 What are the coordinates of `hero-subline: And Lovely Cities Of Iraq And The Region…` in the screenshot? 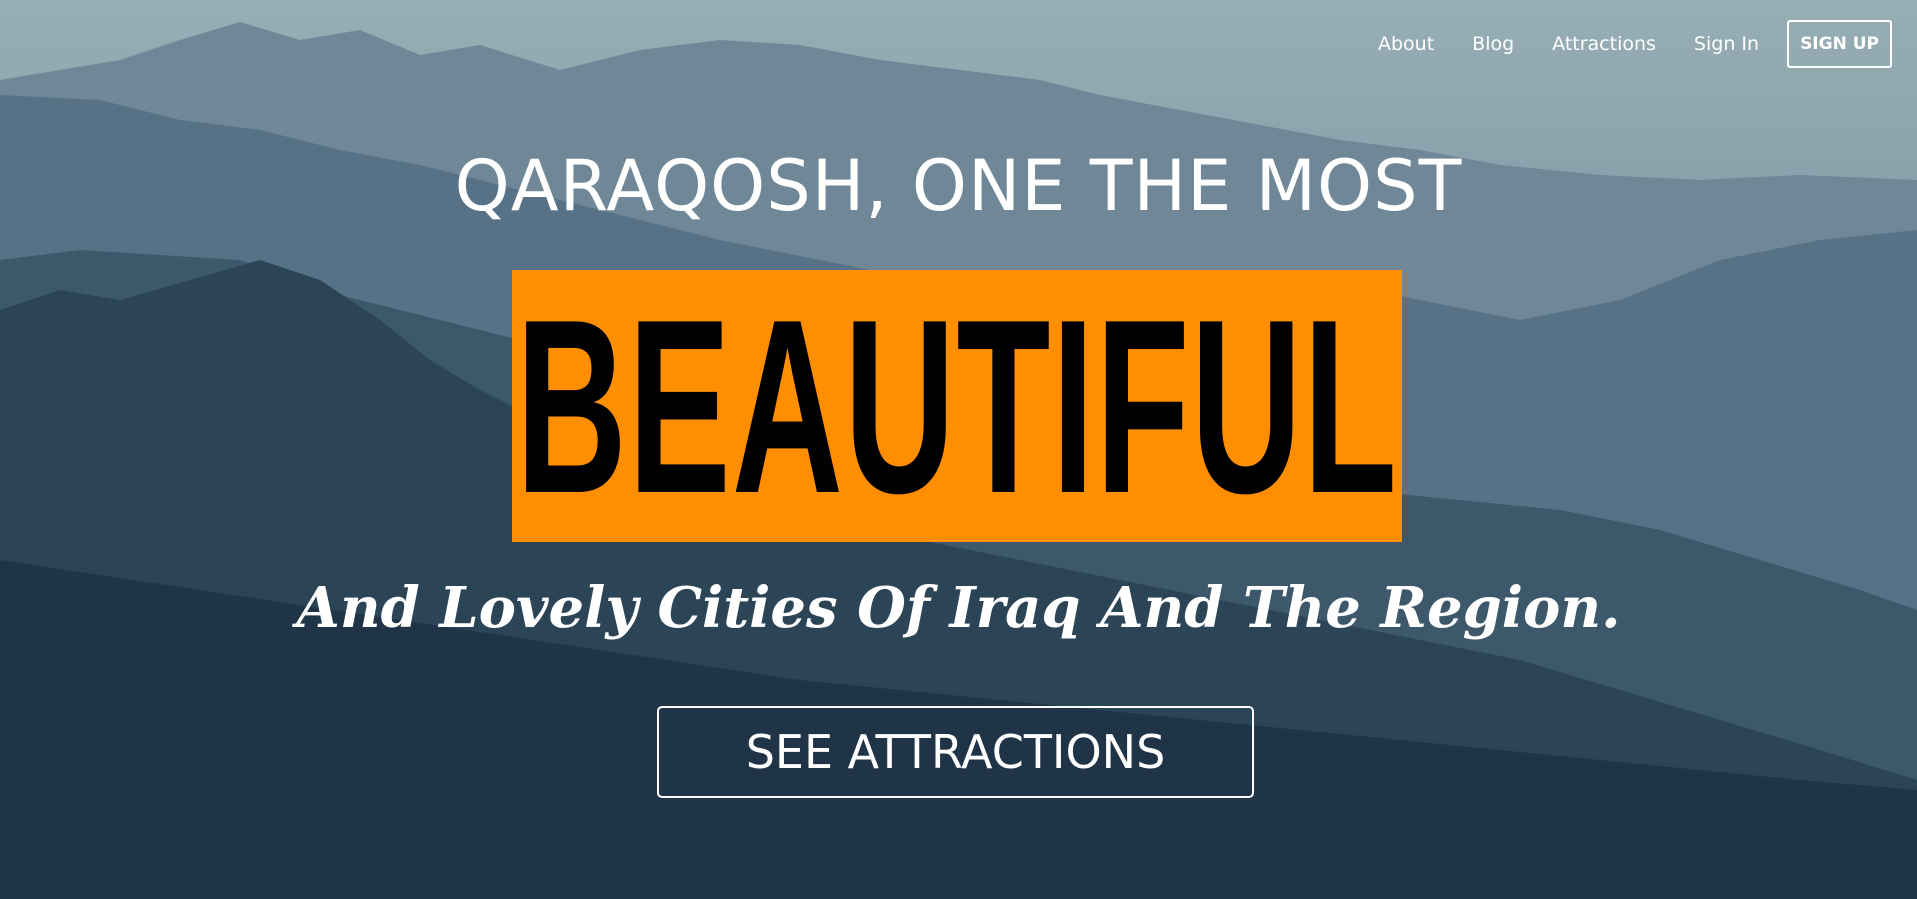 It's located at (958, 608).